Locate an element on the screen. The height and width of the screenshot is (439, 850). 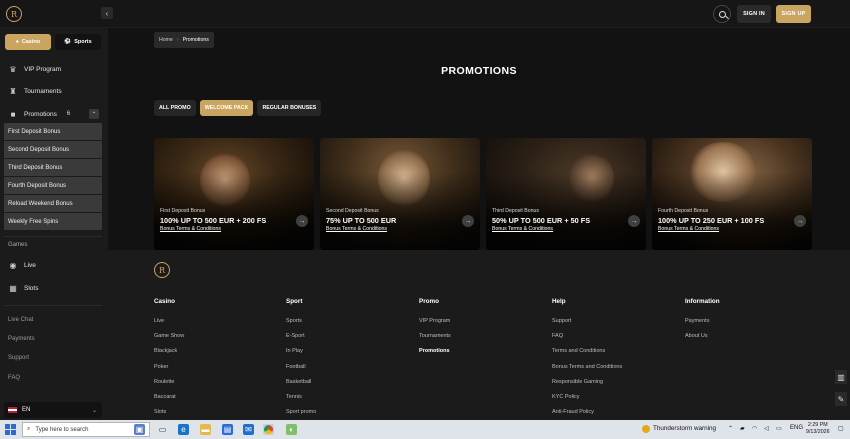
store-icon: ▤ is located at coordinates (227, 429).